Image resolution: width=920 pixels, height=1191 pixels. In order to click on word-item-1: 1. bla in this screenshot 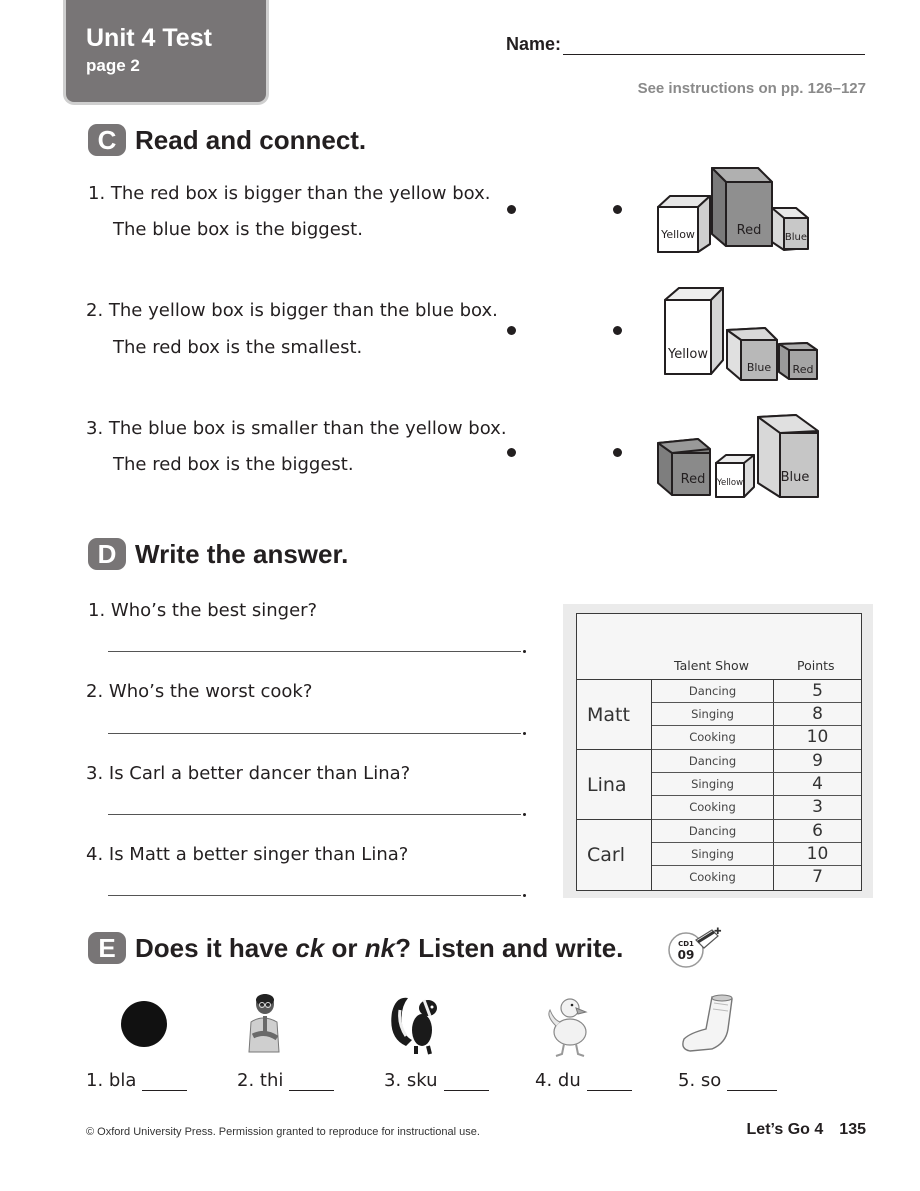, I will do `click(137, 1080)`.